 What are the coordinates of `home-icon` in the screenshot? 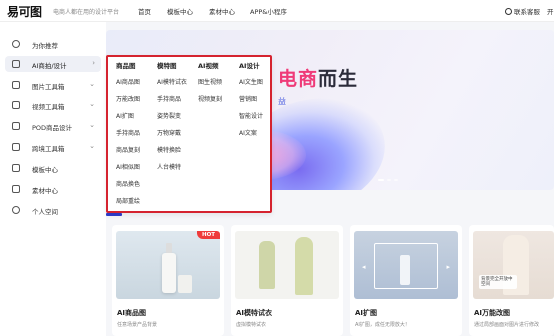 It's located at (16, 44).